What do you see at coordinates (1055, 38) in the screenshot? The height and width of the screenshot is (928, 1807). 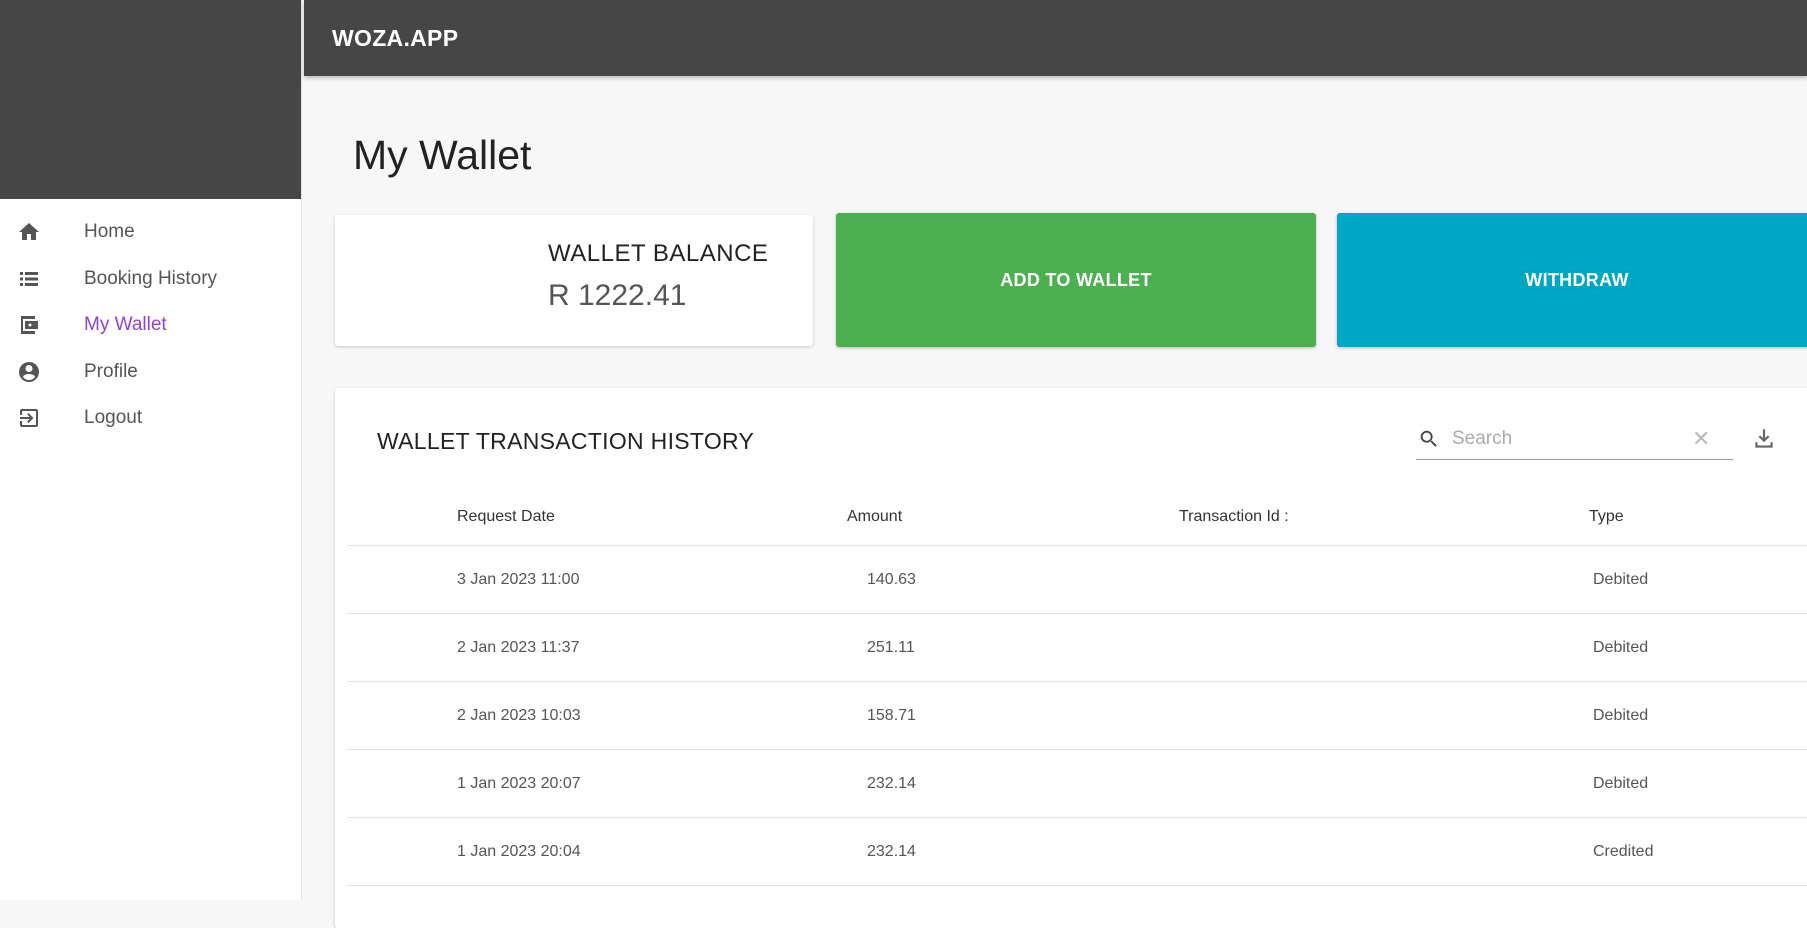 I see `top-app-bar: WOZA.APP` at bounding box center [1055, 38].